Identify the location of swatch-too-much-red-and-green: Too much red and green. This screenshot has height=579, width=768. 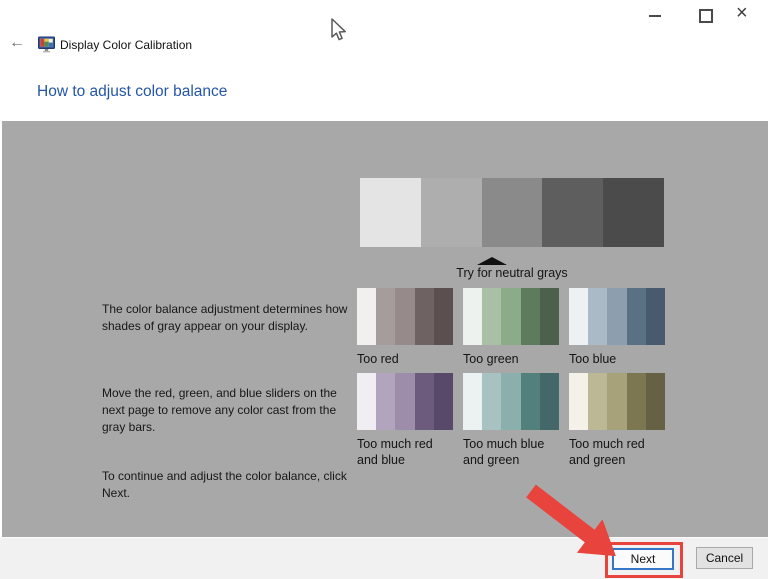
(617, 420).